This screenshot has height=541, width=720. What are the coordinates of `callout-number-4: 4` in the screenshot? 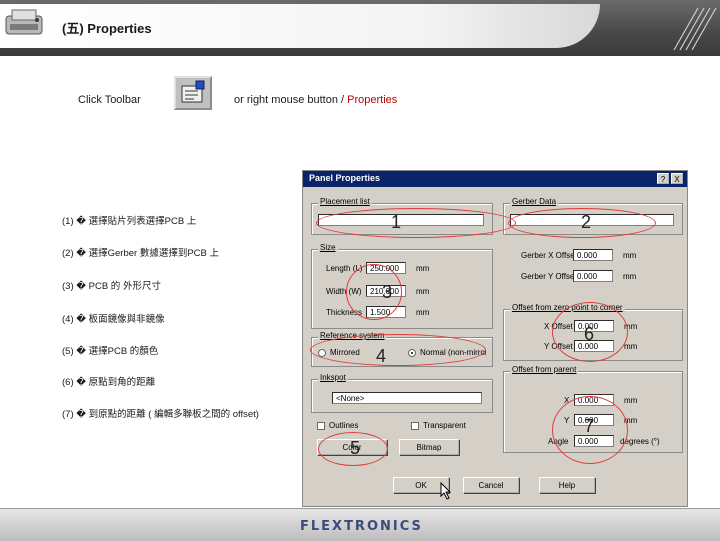 It's located at (381, 356).